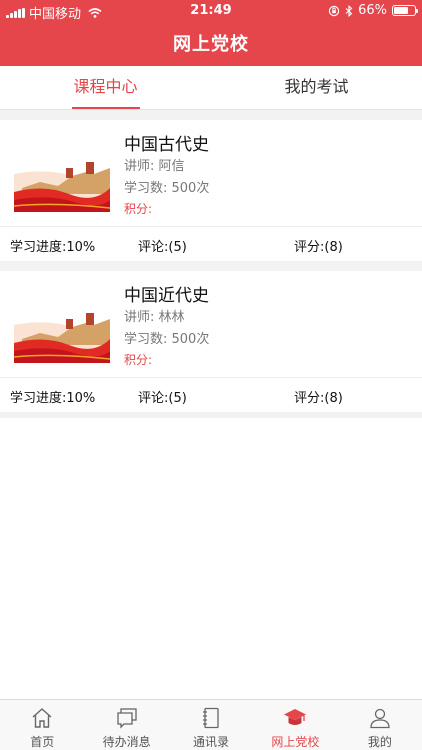 This screenshot has width=422, height=750. Describe the element at coordinates (126, 718) in the screenshot. I see `message-icon` at that location.